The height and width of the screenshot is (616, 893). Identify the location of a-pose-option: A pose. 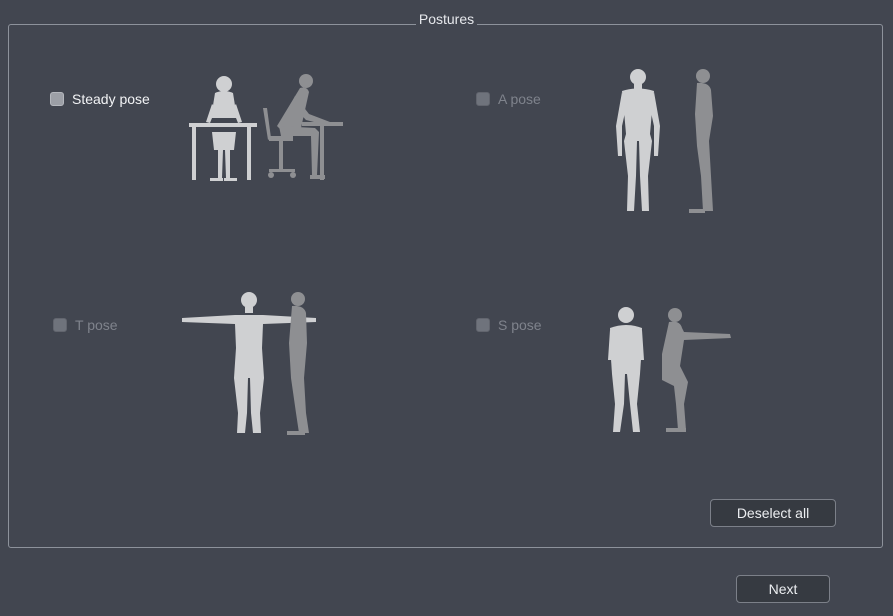
(508, 99).